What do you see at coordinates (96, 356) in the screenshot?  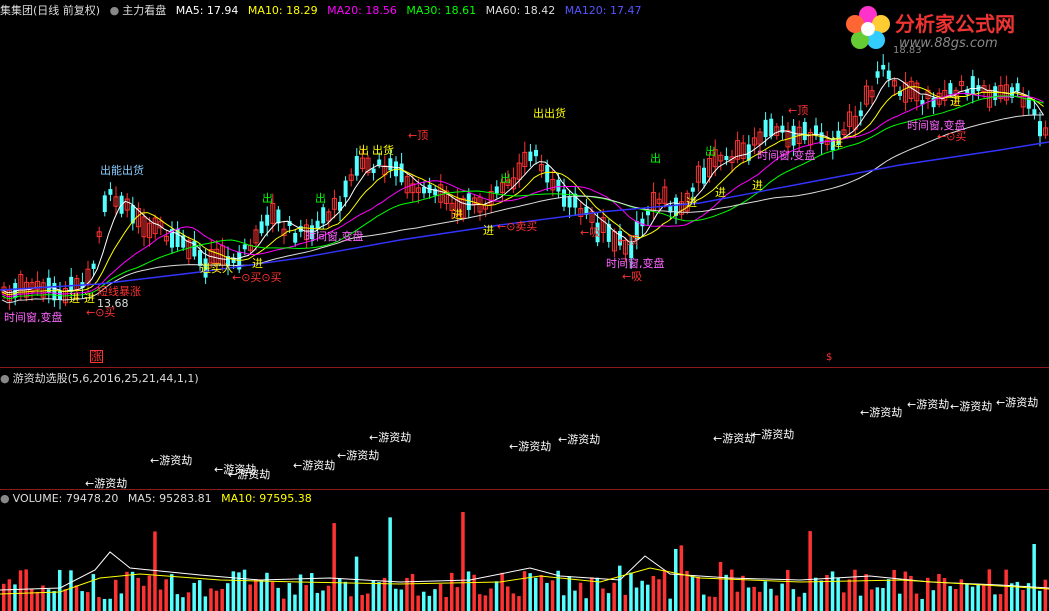 I see `signal-label: 涨` at bounding box center [96, 356].